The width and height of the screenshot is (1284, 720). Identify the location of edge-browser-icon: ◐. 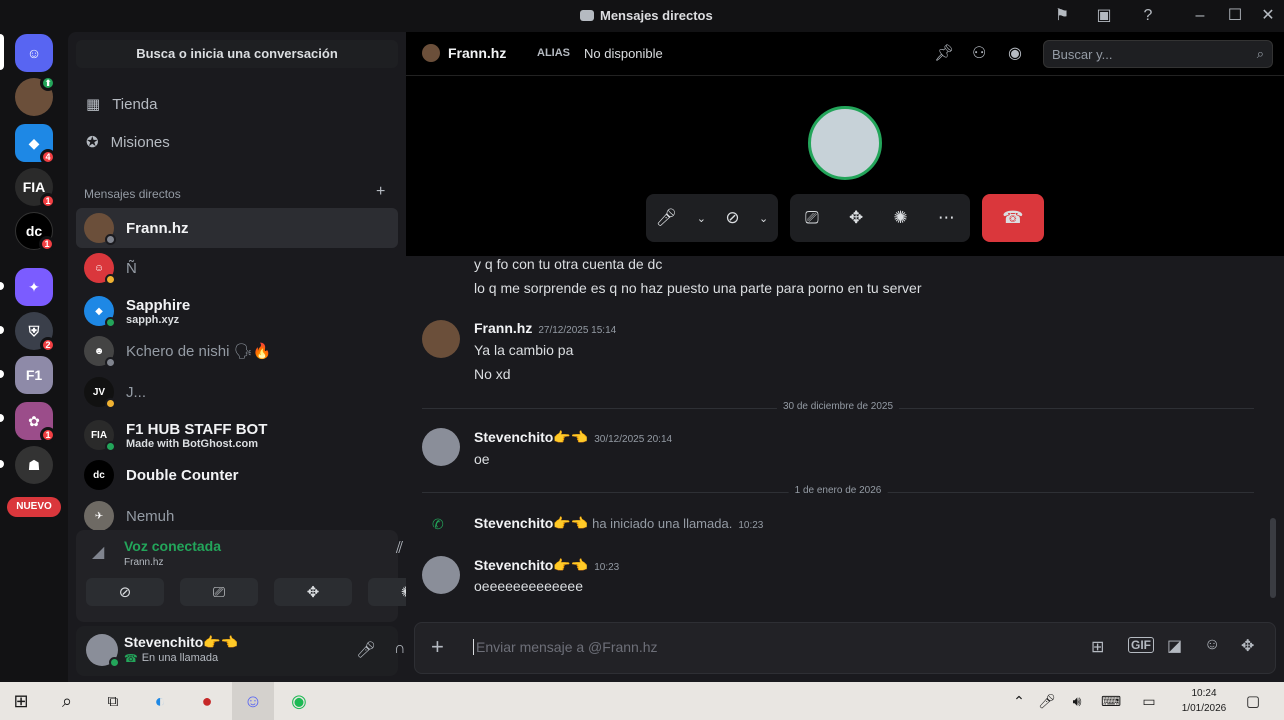
(160, 701).